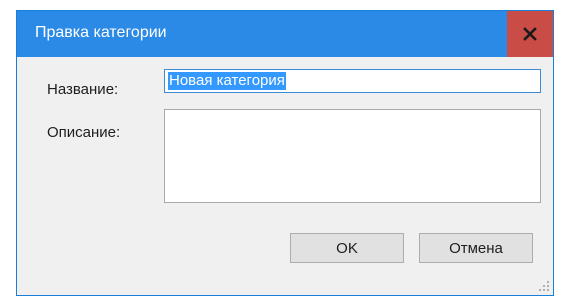 Image resolution: width=561 pixels, height=300 pixels. What do you see at coordinates (83, 89) in the screenshot?
I see `name-label: Название:` at bounding box center [83, 89].